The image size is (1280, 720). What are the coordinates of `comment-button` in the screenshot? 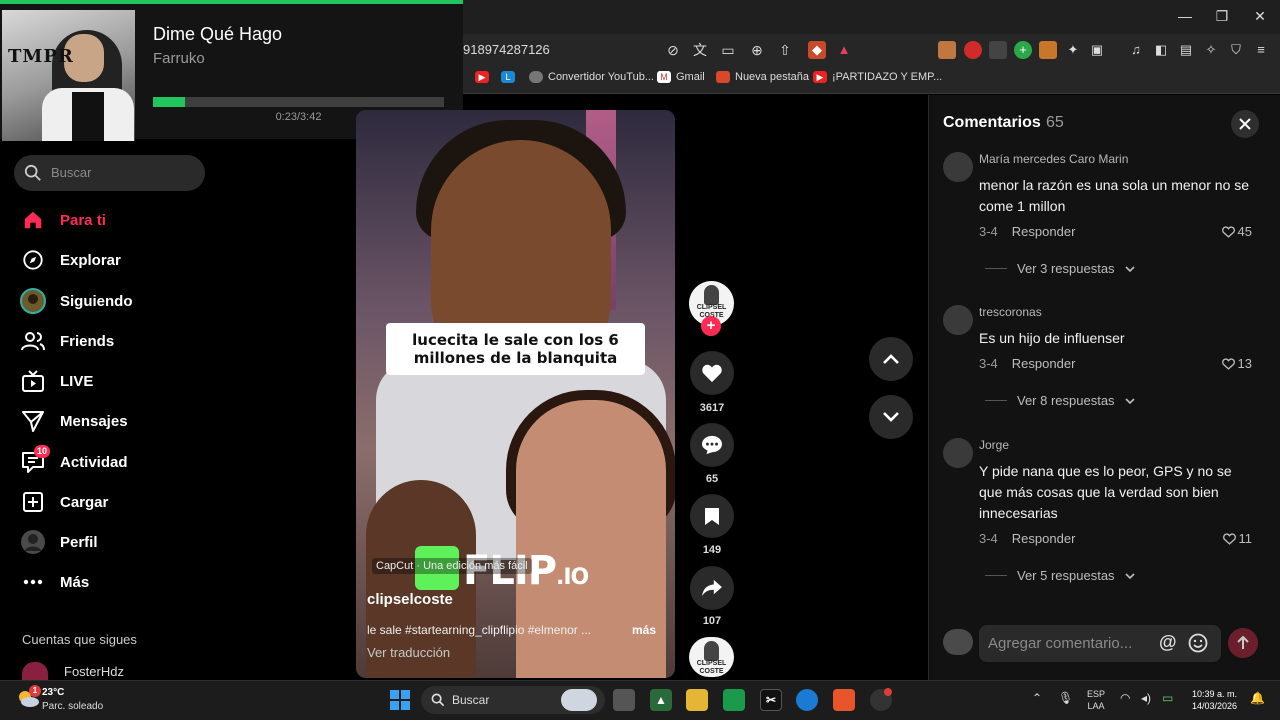 It's located at (712, 445).